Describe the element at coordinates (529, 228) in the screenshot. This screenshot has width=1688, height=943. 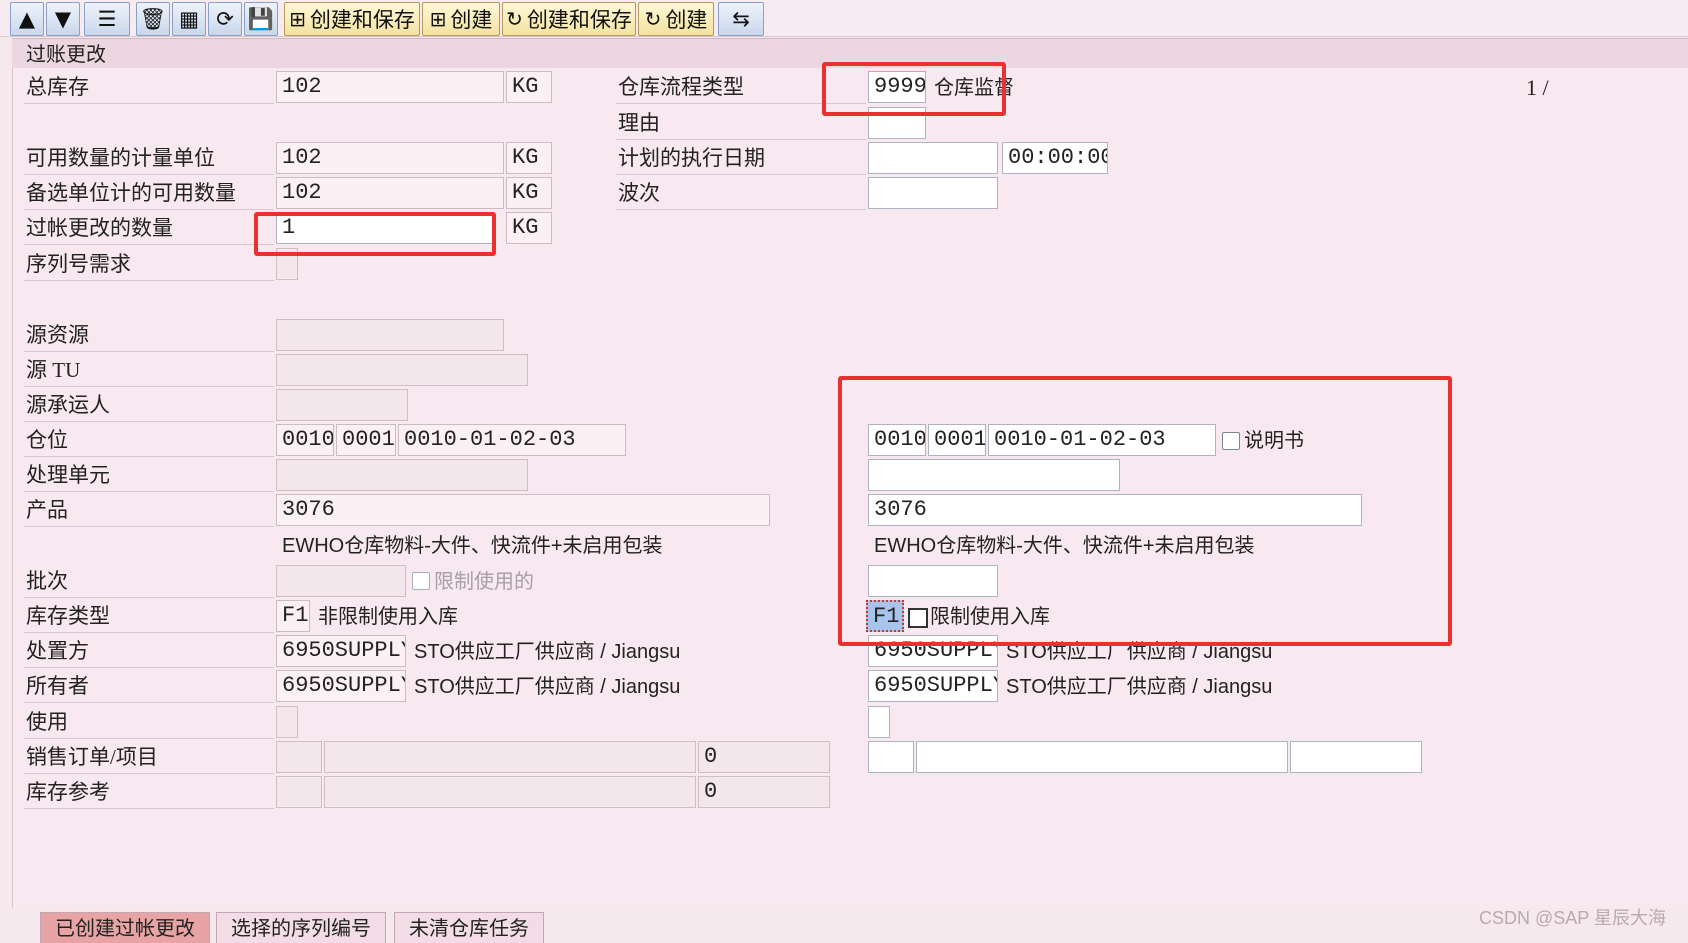
I see `posting-change-qty-unit: KG` at that location.